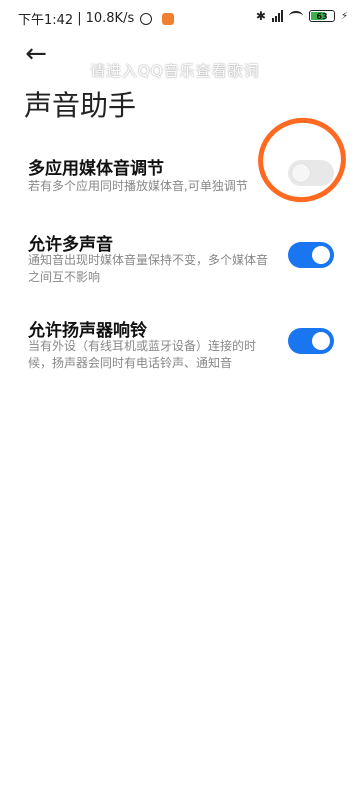  What do you see at coordinates (110, 18) in the screenshot?
I see `network-speed: 10.8K/s` at bounding box center [110, 18].